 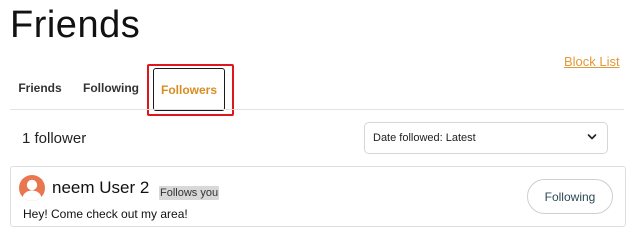 I want to click on user-name: neem User 2, so click(x=100, y=188).